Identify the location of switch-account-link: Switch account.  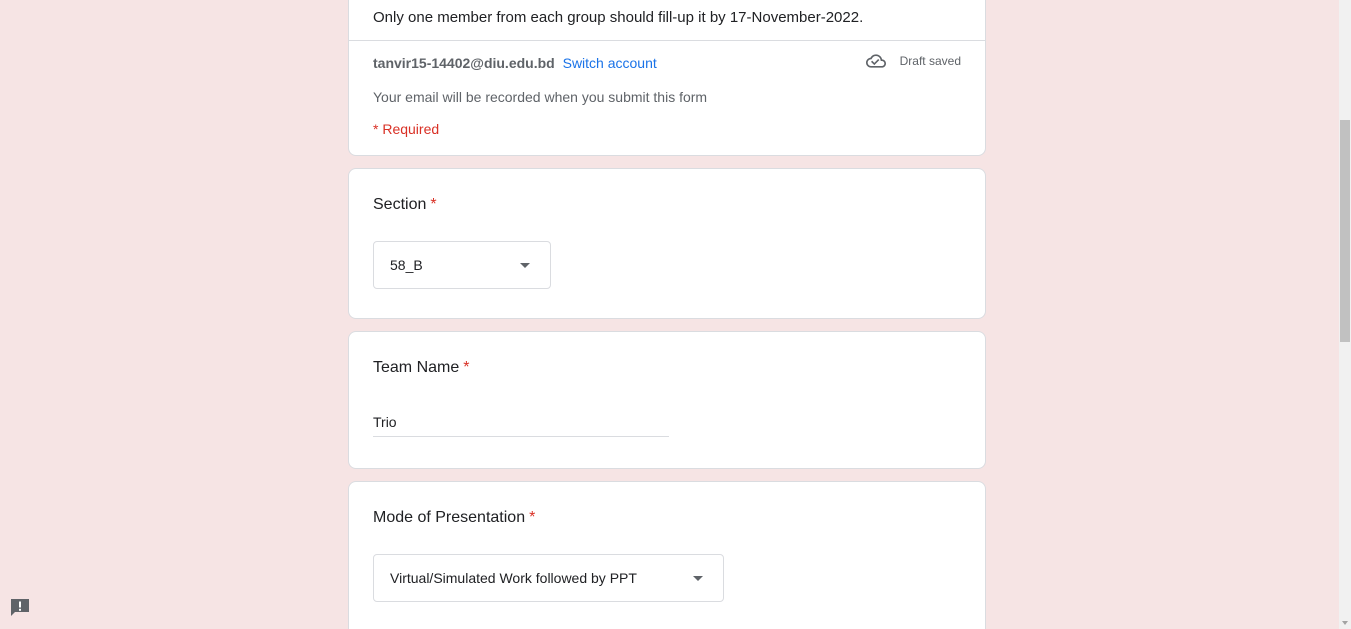
(610, 63).